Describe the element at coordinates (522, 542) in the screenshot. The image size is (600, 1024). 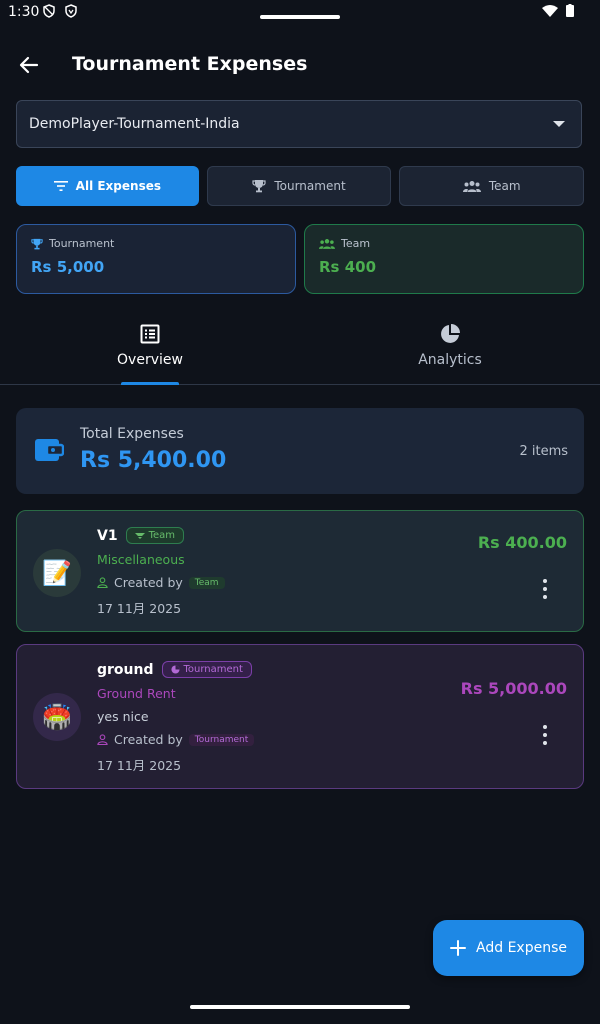
I see `expense-amount: Rs 400.00` at that location.